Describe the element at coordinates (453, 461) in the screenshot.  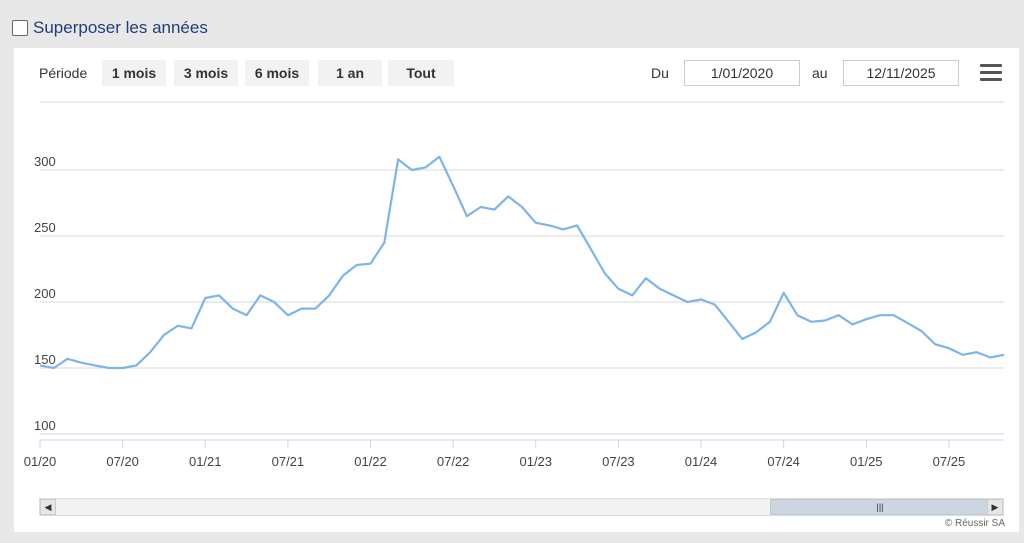
I see `x-tick-label: 07/22` at that location.